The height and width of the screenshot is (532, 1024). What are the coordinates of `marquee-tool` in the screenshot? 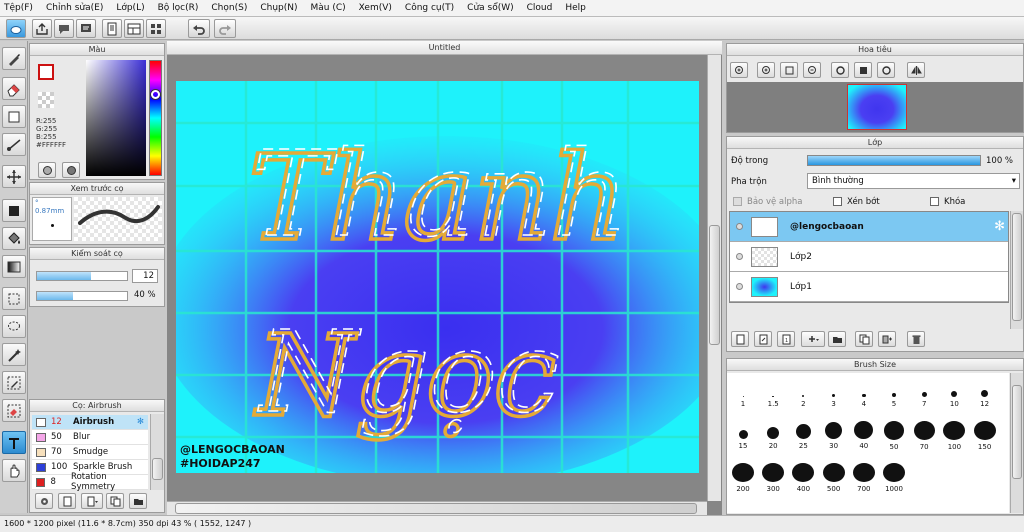 It's located at (14, 298).